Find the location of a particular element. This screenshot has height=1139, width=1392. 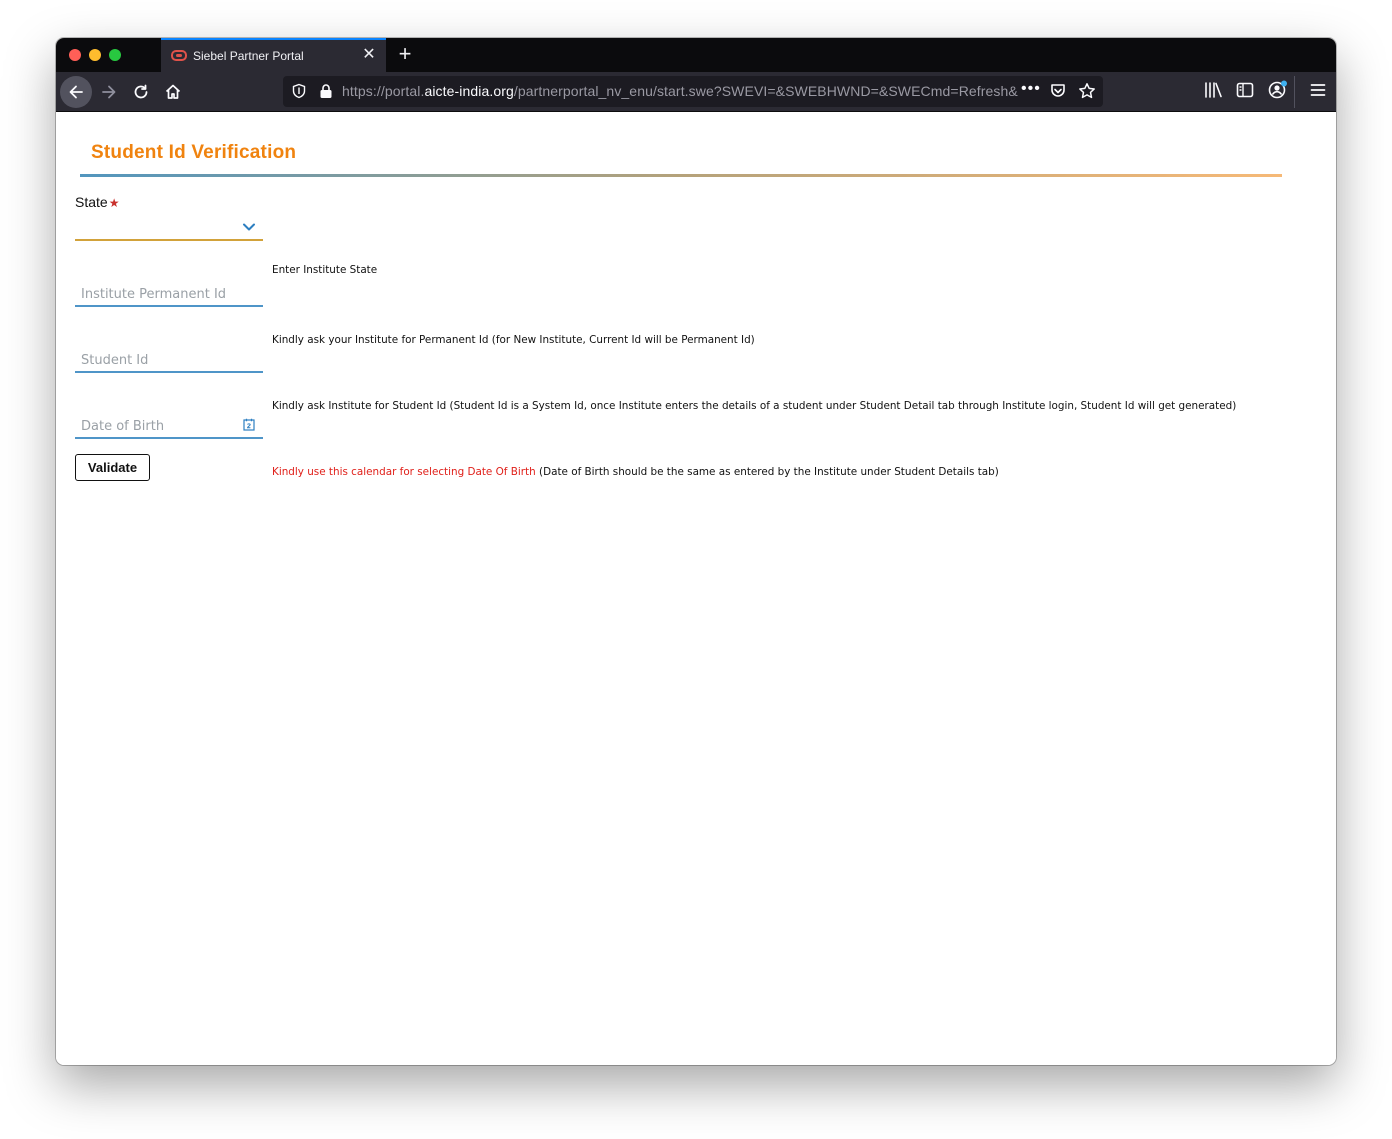

calendar-icon is located at coordinates (249, 424).